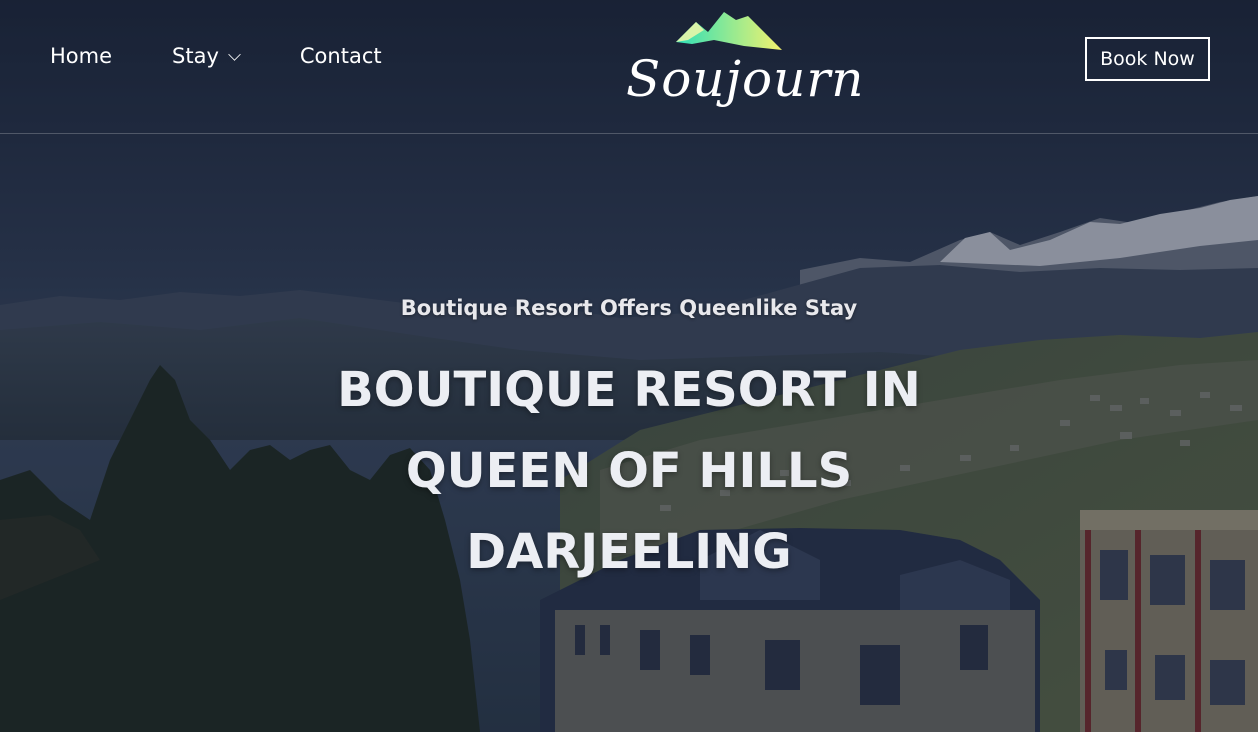 This screenshot has height=732, width=1258. What do you see at coordinates (629, 552) in the screenshot?
I see `hero-title-line: DARJEELING` at bounding box center [629, 552].